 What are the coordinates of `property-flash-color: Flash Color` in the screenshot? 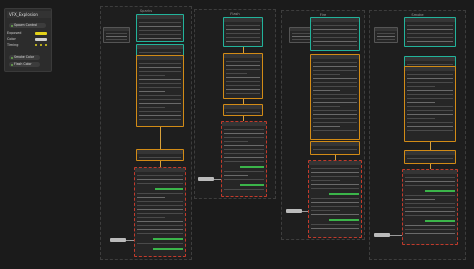 It's located at (24, 64).